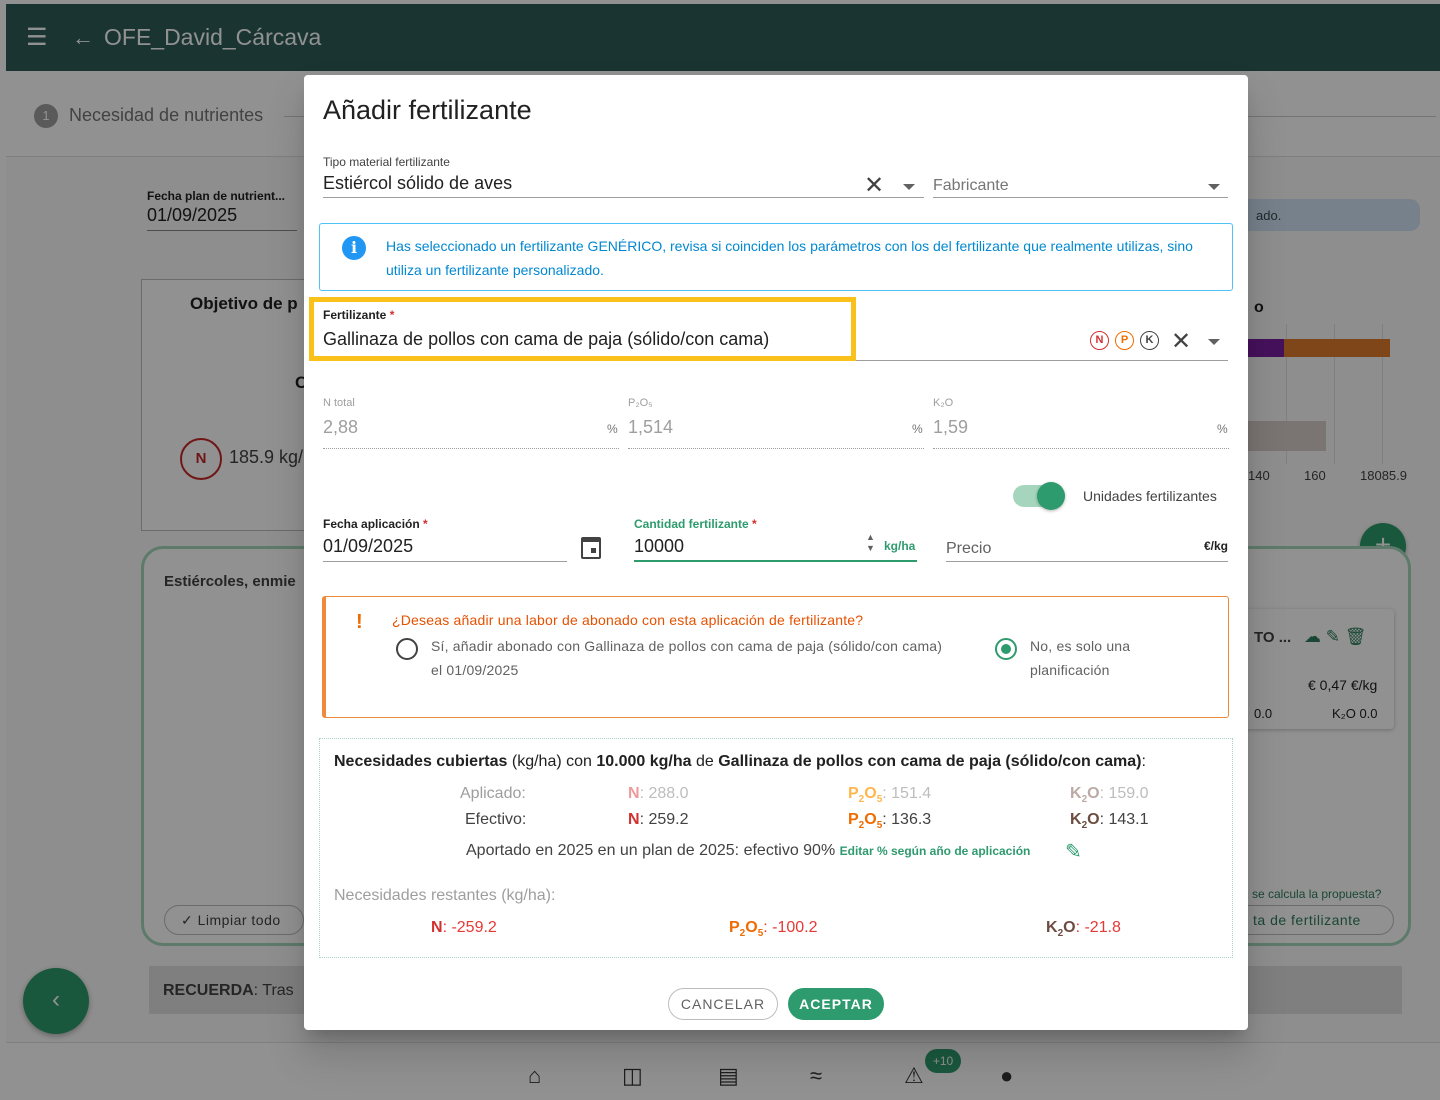  I want to click on toggle-knob, so click(1051, 496).